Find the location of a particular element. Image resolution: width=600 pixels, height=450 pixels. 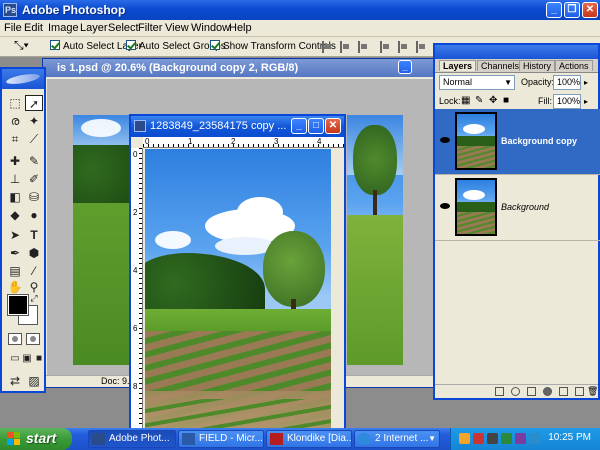

jump-to-imageready-icon: ⇄ is located at coordinates (15, 381).